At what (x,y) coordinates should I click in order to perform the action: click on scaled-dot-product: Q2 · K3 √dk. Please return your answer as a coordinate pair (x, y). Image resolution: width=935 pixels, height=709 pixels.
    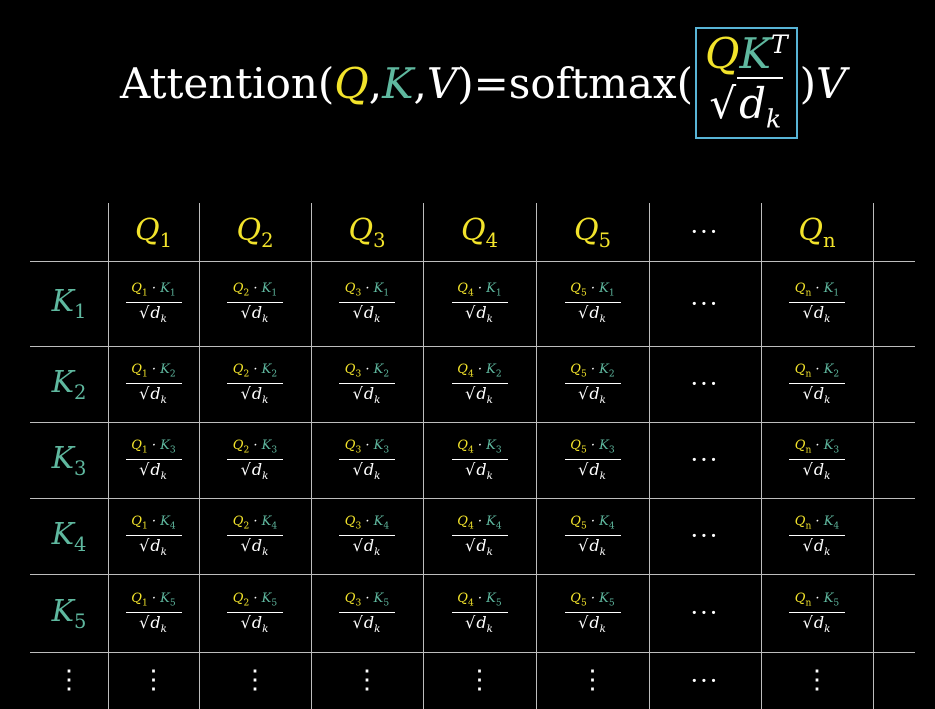
    Looking at the image, I should click on (255, 460).